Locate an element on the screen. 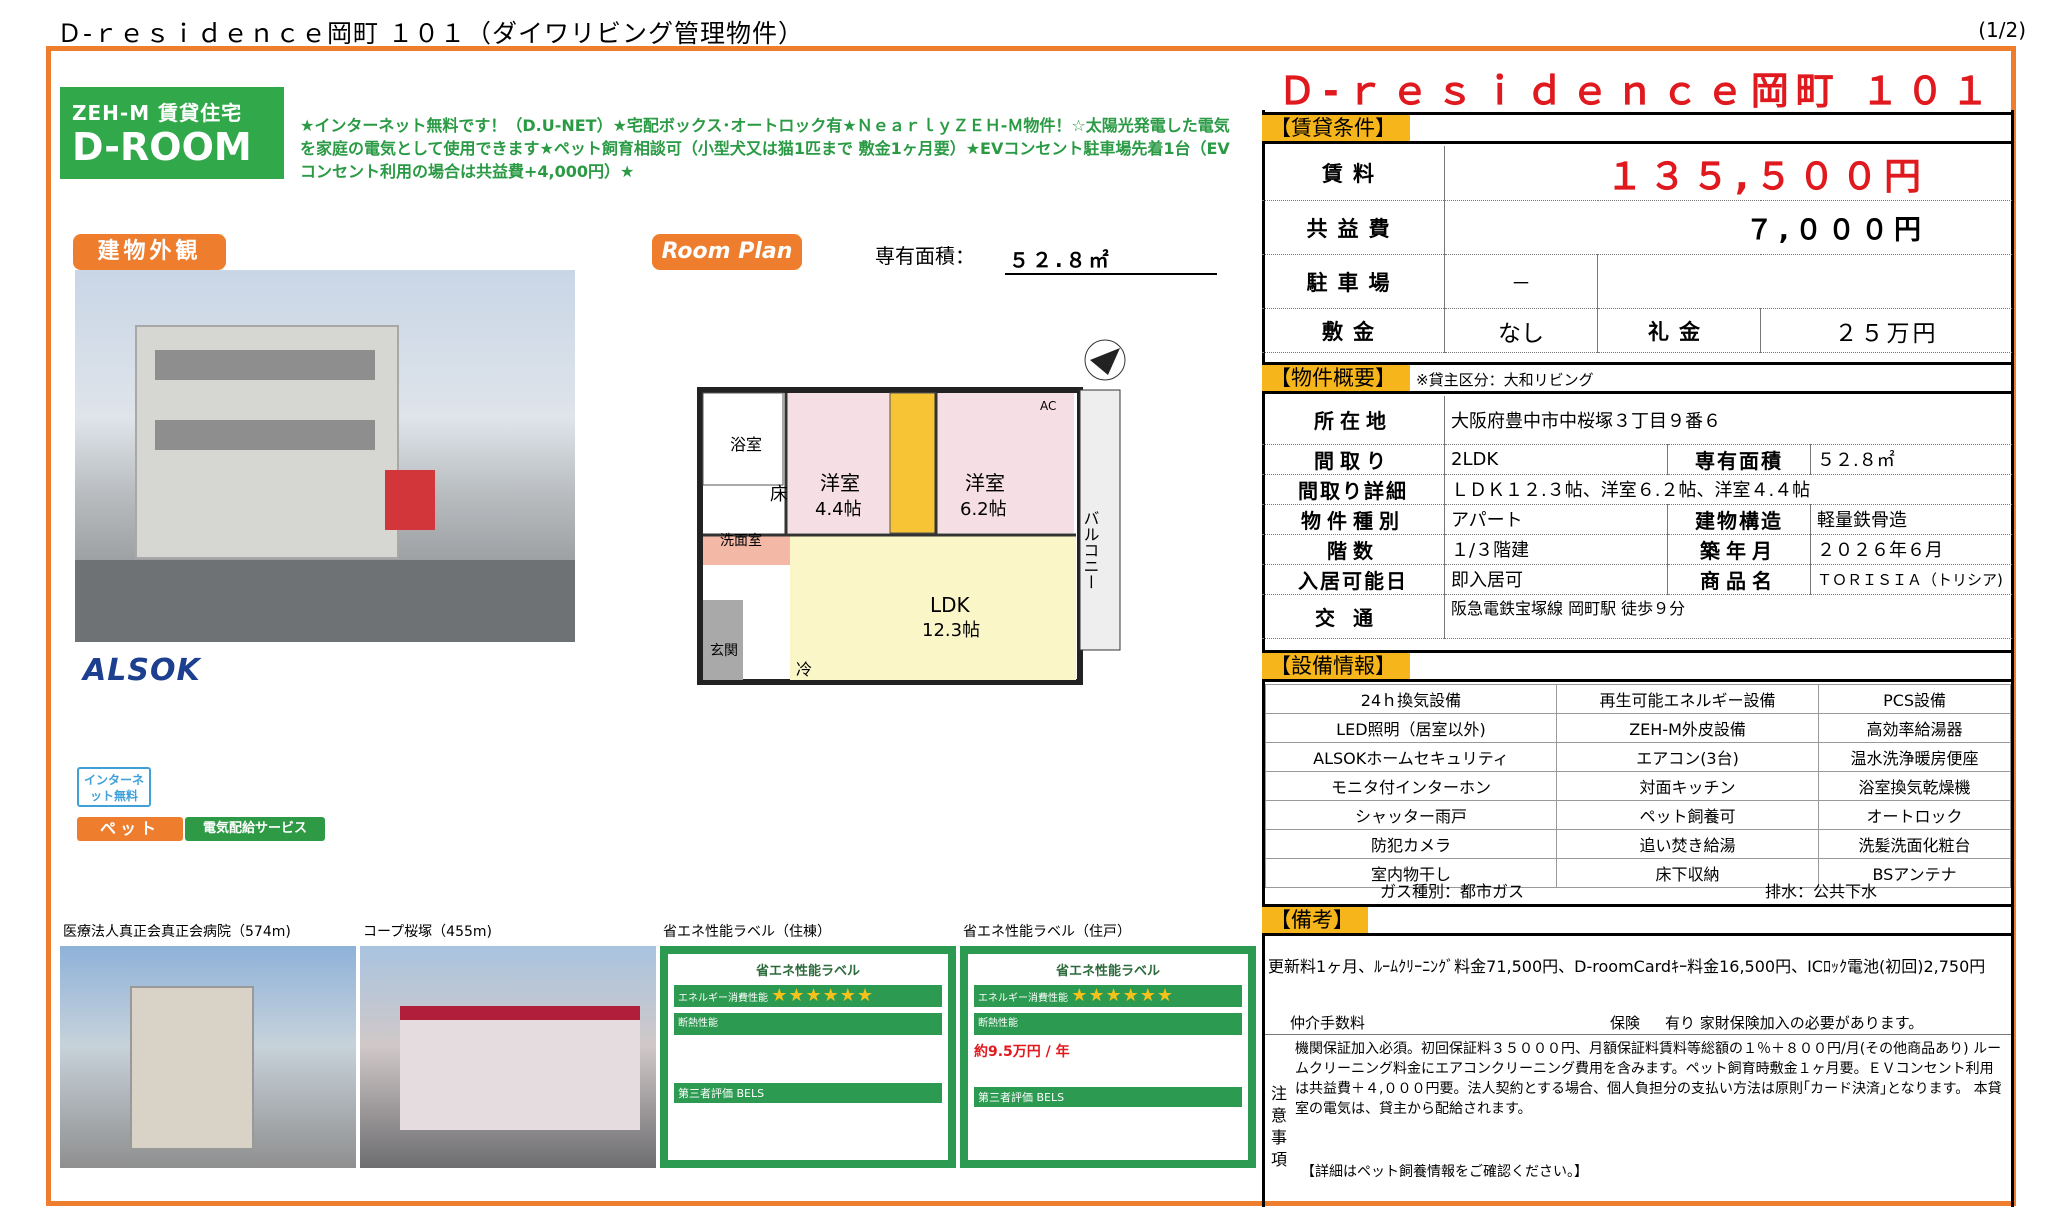  fp-ldk: LDK is located at coordinates (950, 605).